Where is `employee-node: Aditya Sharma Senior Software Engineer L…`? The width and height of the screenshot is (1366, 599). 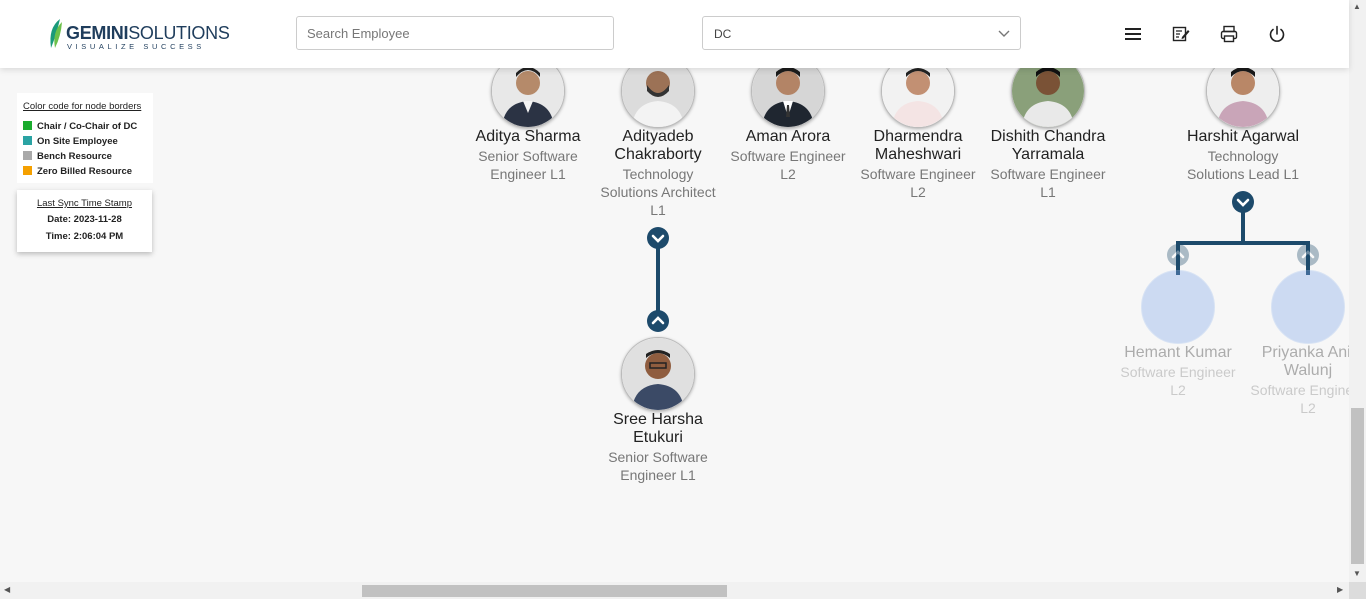
employee-node: Aditya Sharma Senior Software Engineer L… is located at coordinates (528, 118).